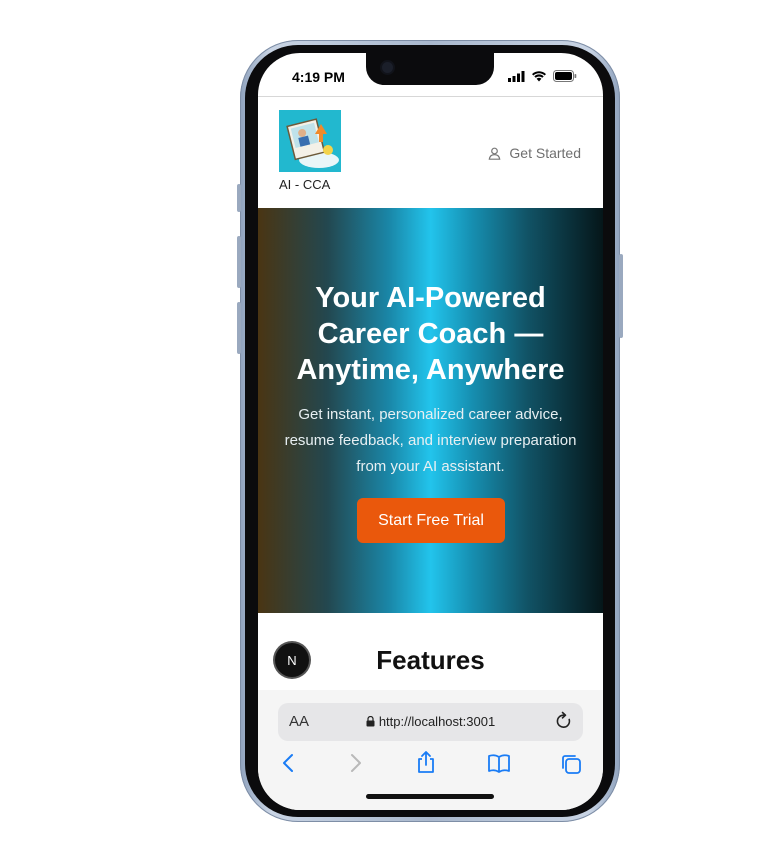  What do you see at coordinates (499, 763) in the screenshot?
I see `bookmarks-icon` at bounding box center [499, 763].